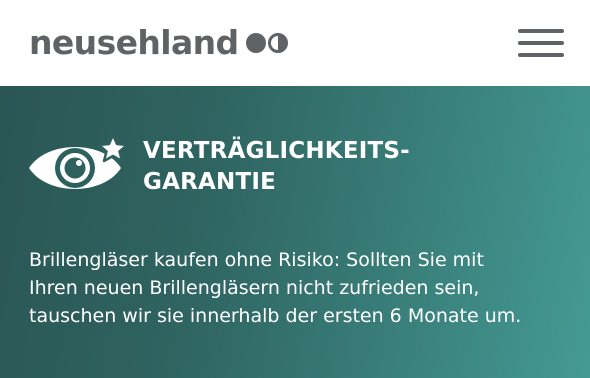 The image size is (590, 378). I want to click on heading-line: VERTRÄGLICHKEITS-, so click(276, 151).